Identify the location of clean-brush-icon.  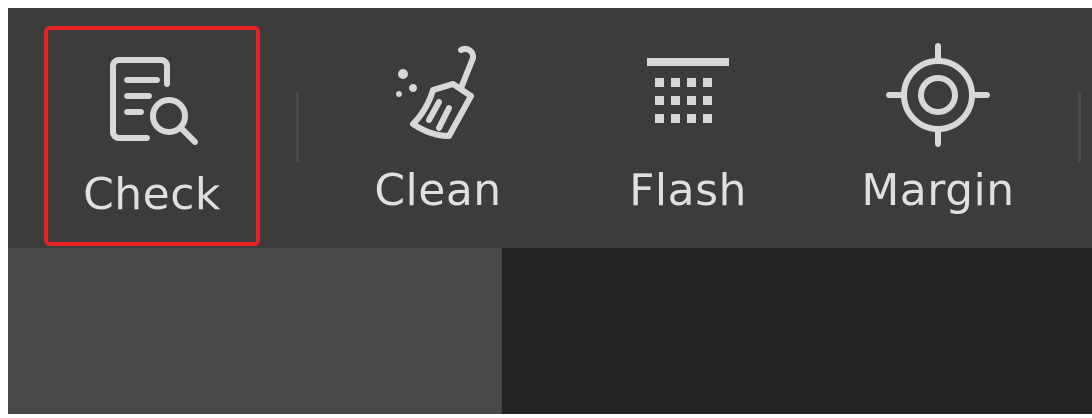
(438, 95).